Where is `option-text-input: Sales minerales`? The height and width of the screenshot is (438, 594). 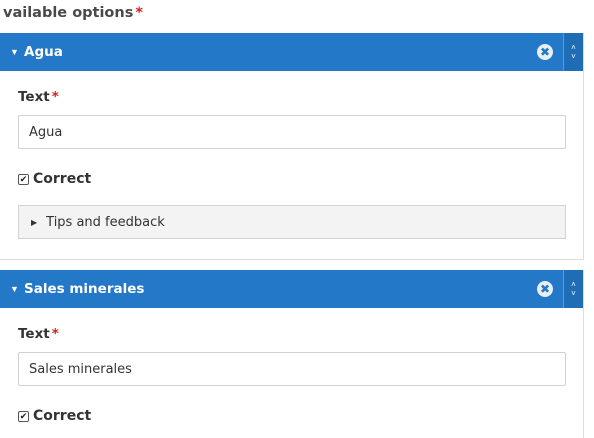
option-text-input: Sales minerales is located at coordinates (292, 369).